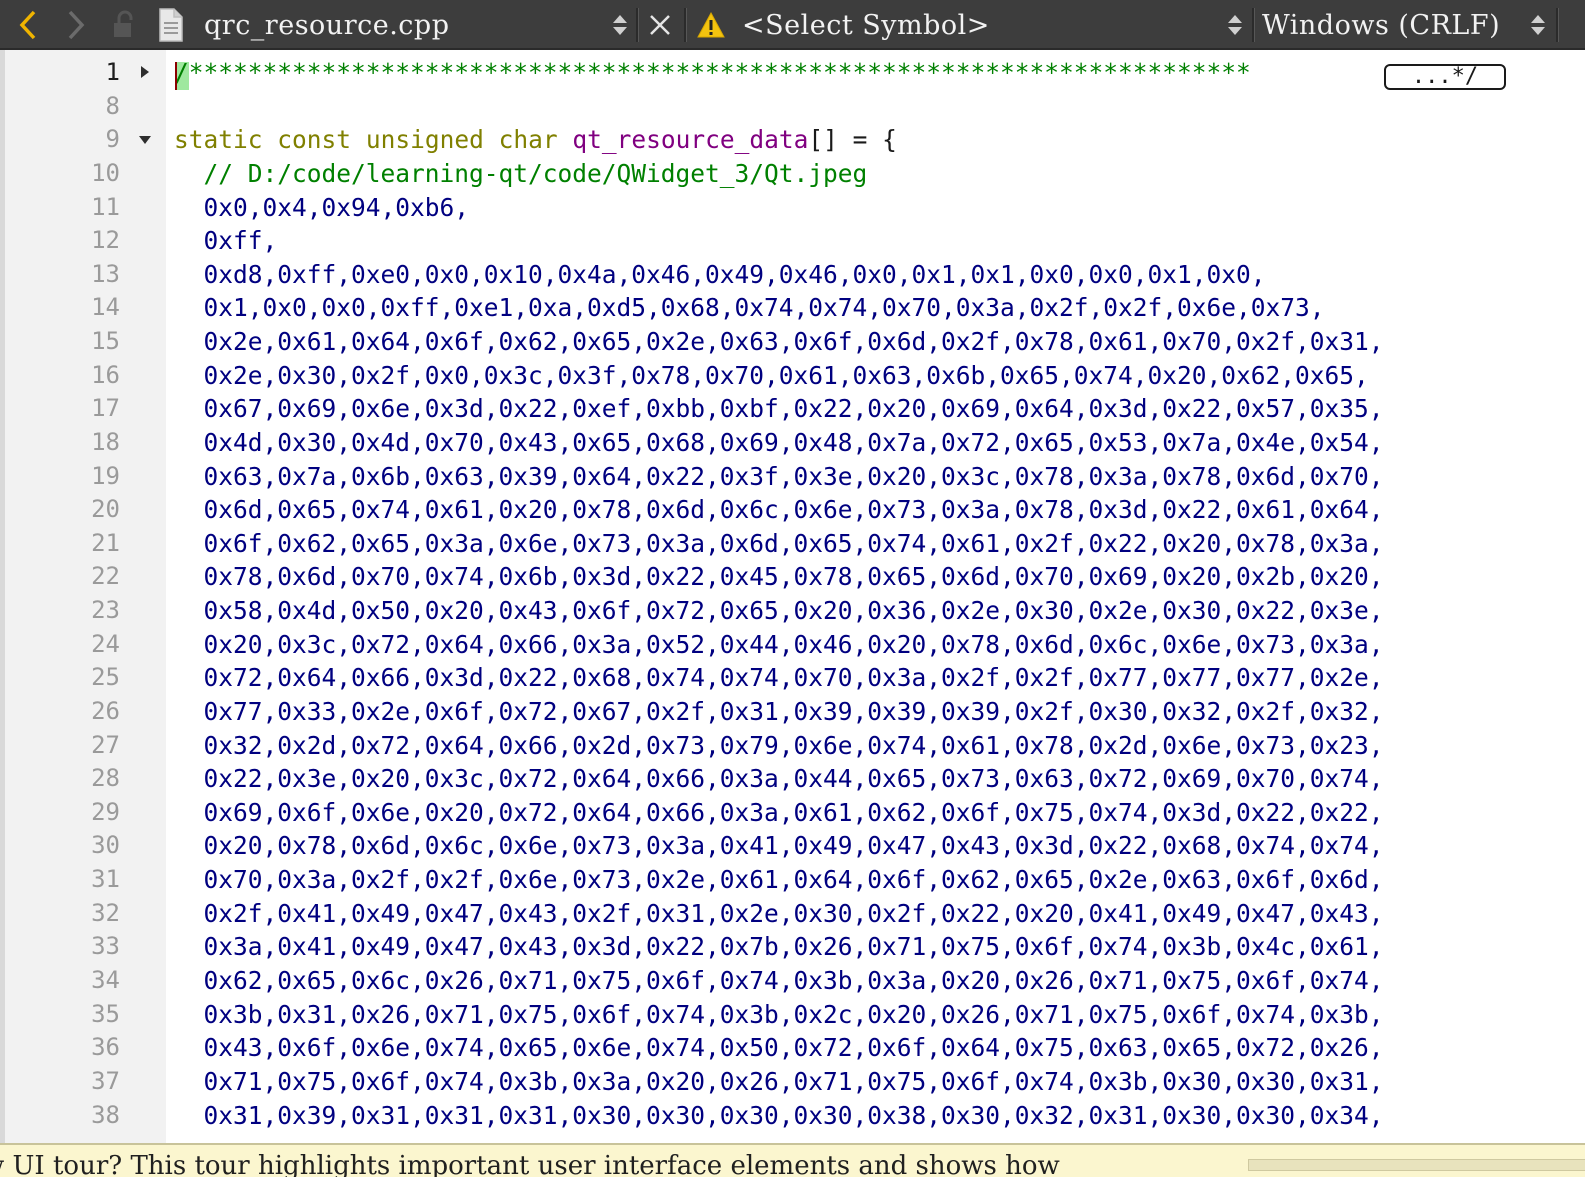  Describe the element at coordinates (322, 207) in the screenshot. I see `hex-literal-token: 0x0,0x4,0x94,0xb6,` at that location.